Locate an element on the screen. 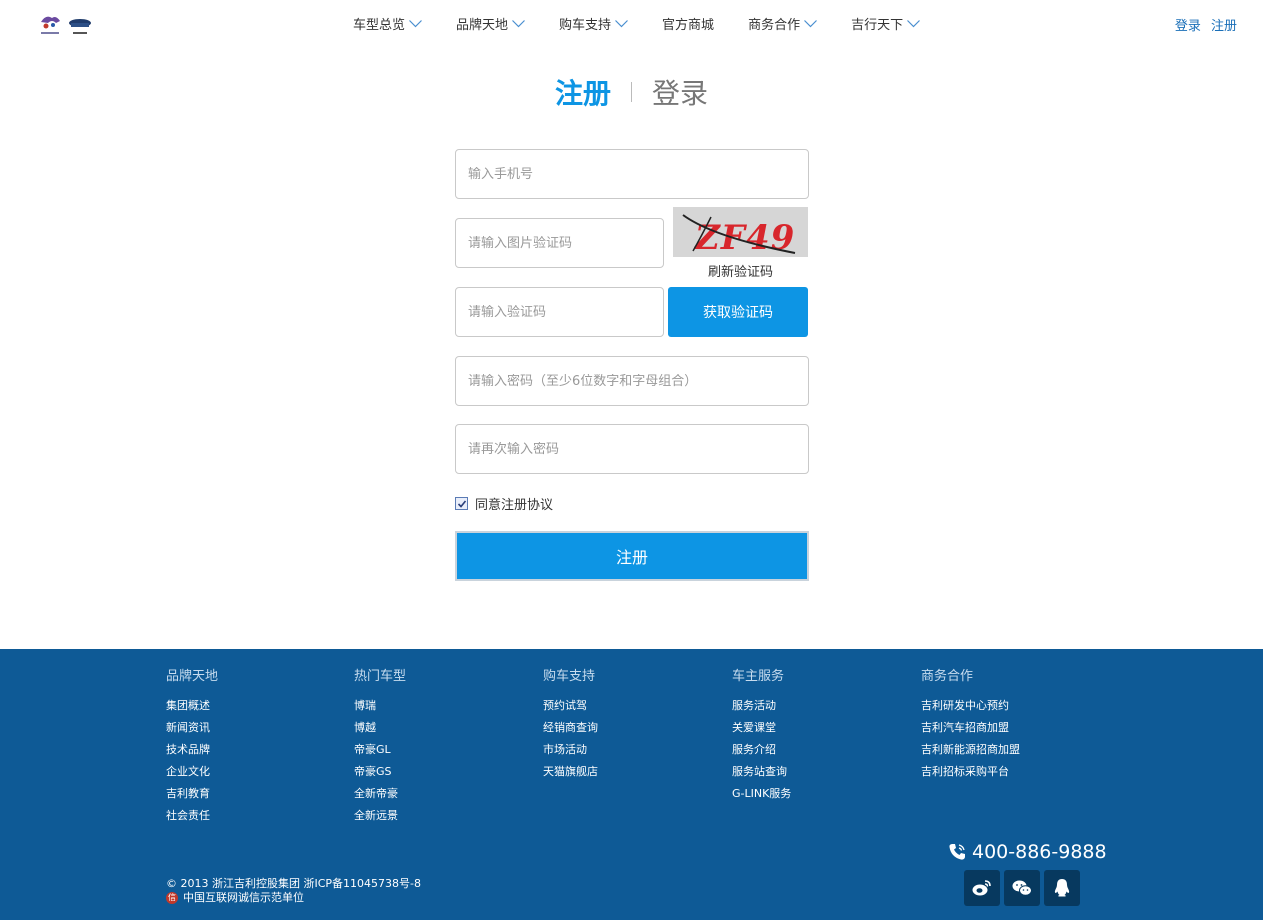 The height and width of the screenshot is (920, 1263). nav-item-models: 车型总览 is located at coordinates (387, 23).